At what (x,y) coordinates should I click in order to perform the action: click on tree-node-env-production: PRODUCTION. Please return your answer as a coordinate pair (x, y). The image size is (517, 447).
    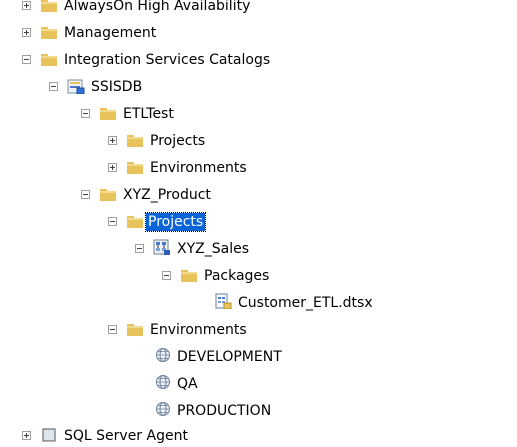
    Looking at the image, I should click on (258, 411).